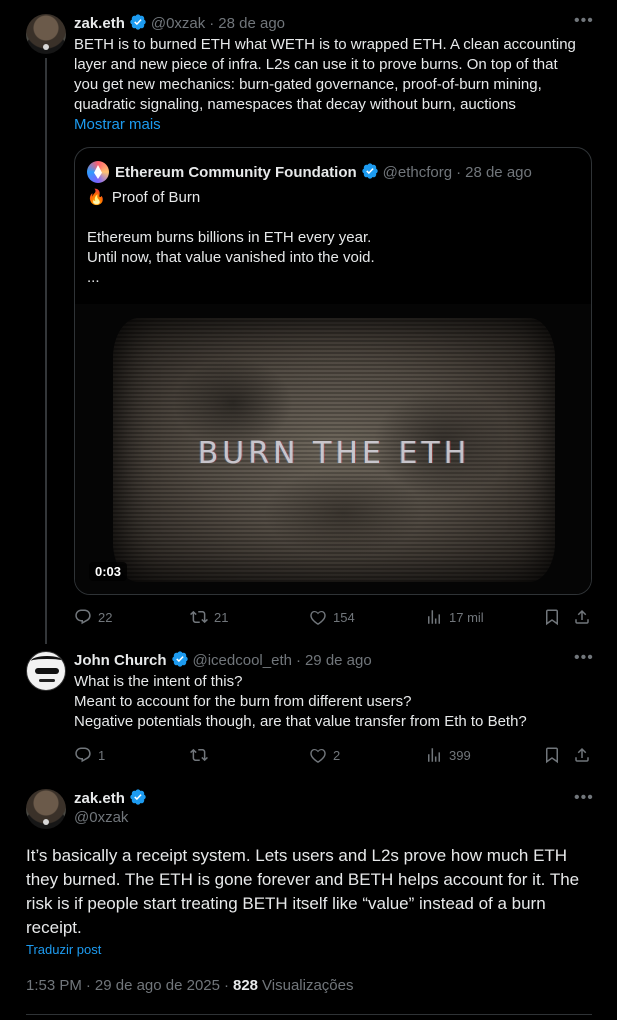 Image resolution: width=617 pixels, height=1020 pixels. What do you see at coordinates (105, 617) in the screenshot?
I see `reply-count: 22` at bounding box center [105, 617].